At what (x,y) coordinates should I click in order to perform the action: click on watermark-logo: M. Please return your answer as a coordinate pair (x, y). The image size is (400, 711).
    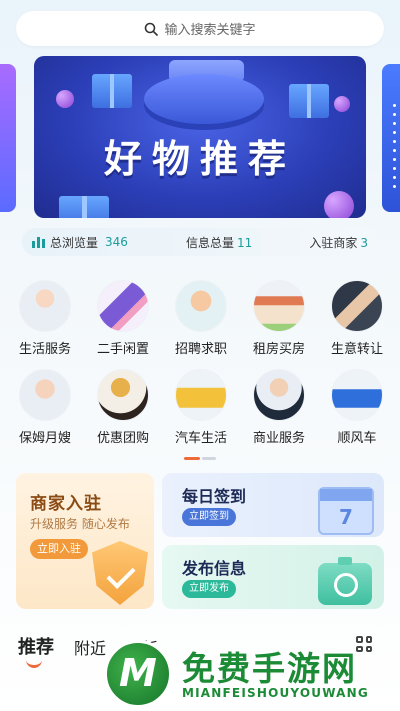
    Looking at the image, I should click on (138, 674).